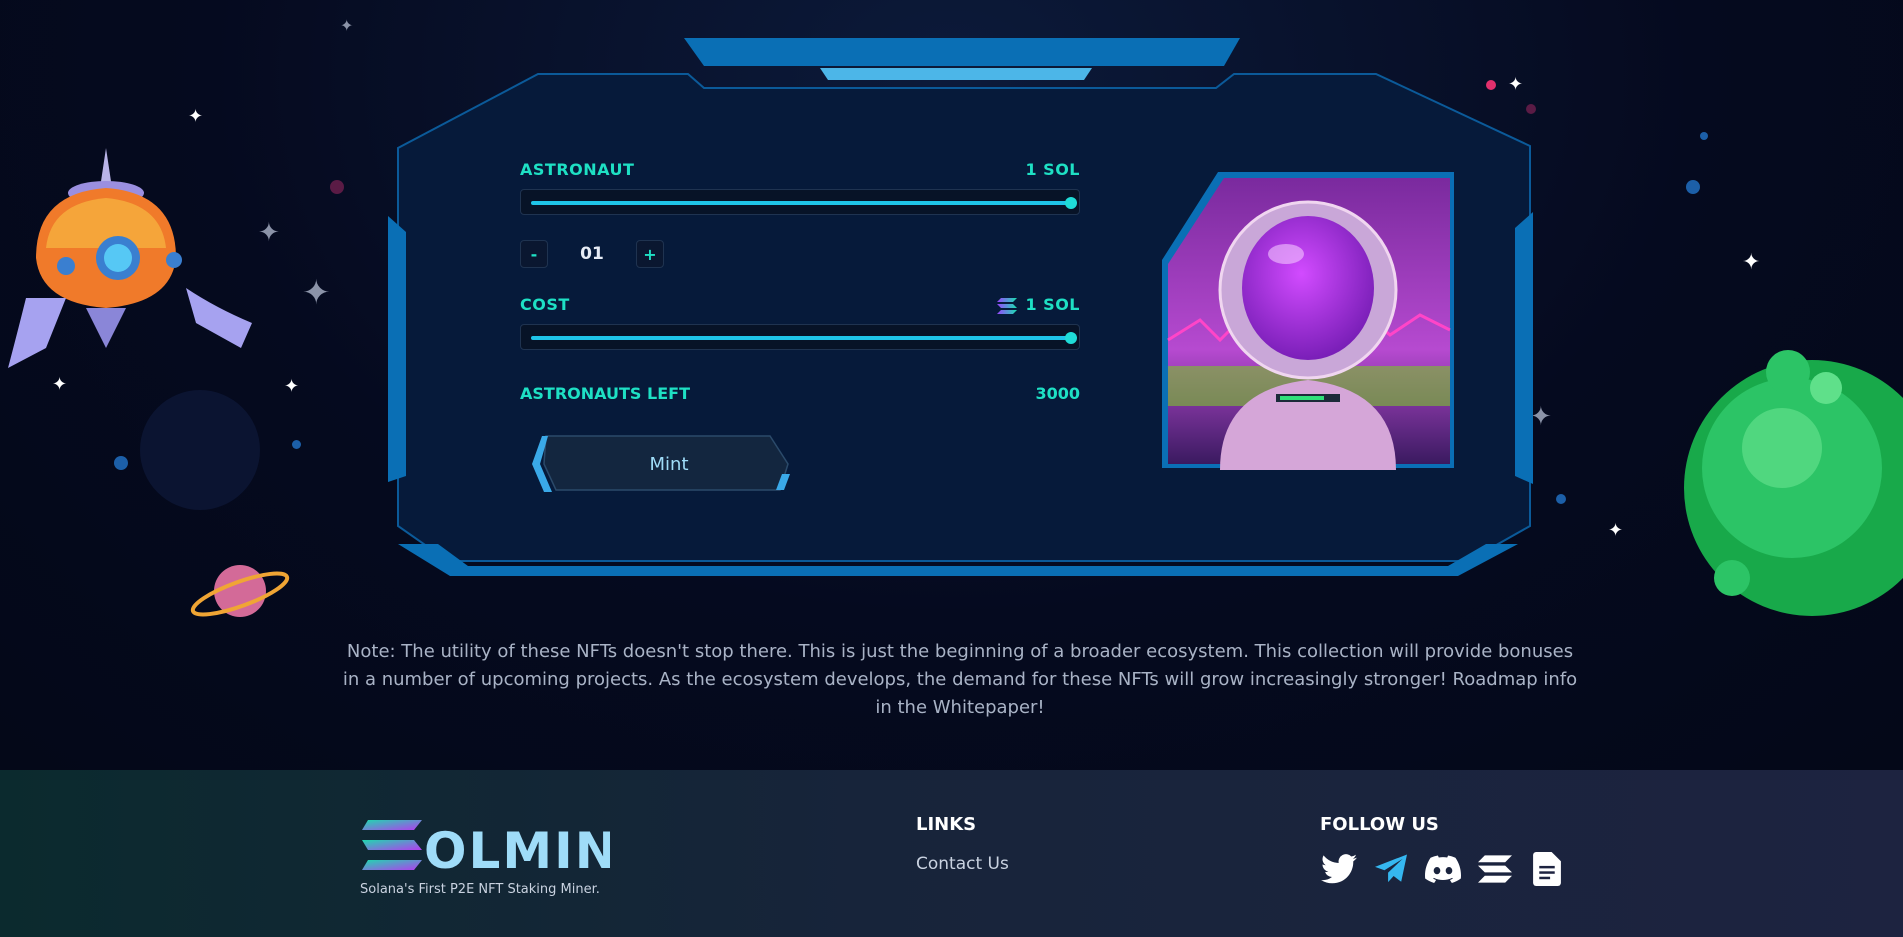  What do you see at coordinates (800, 254) in the screenshot?
I see `quantity-stepper: - 01 +` at bounding box center [800, 254].